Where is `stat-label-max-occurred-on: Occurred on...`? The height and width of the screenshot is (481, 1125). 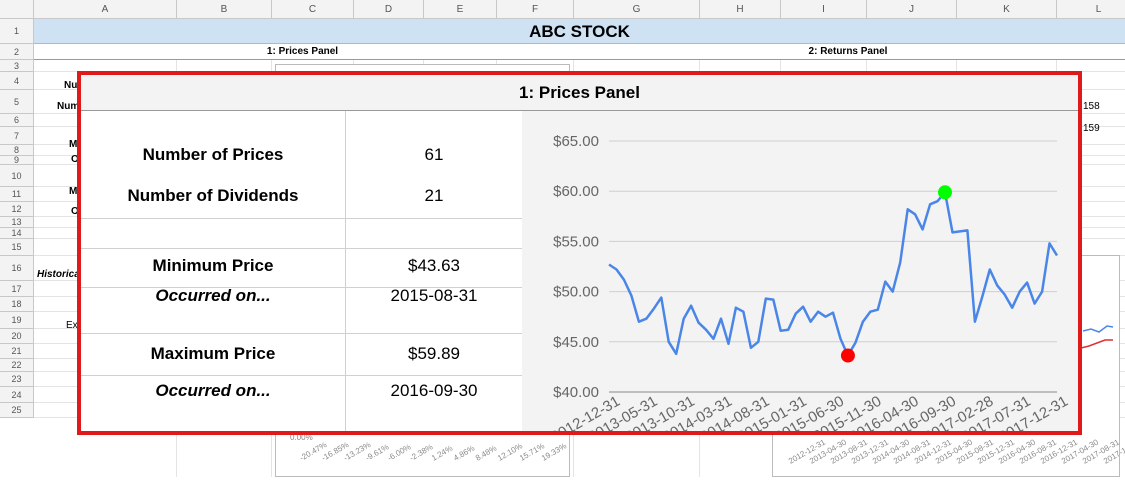 stat-label-max-occurred-on: Occurred on... is located at coordinates (213, 390).